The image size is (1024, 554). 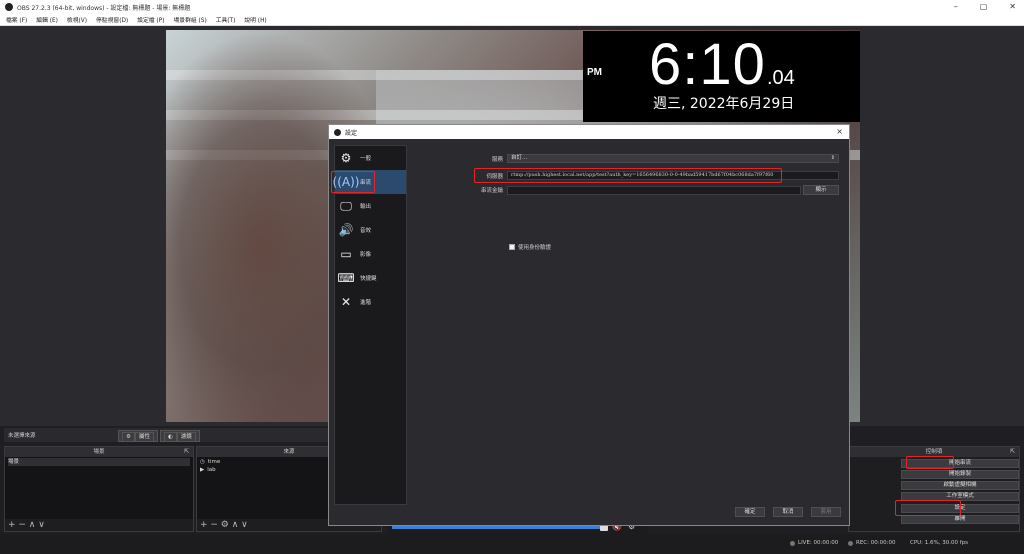 I want to click on sidebar-item-label: 快捷鍵, so click(x=368, y=279).